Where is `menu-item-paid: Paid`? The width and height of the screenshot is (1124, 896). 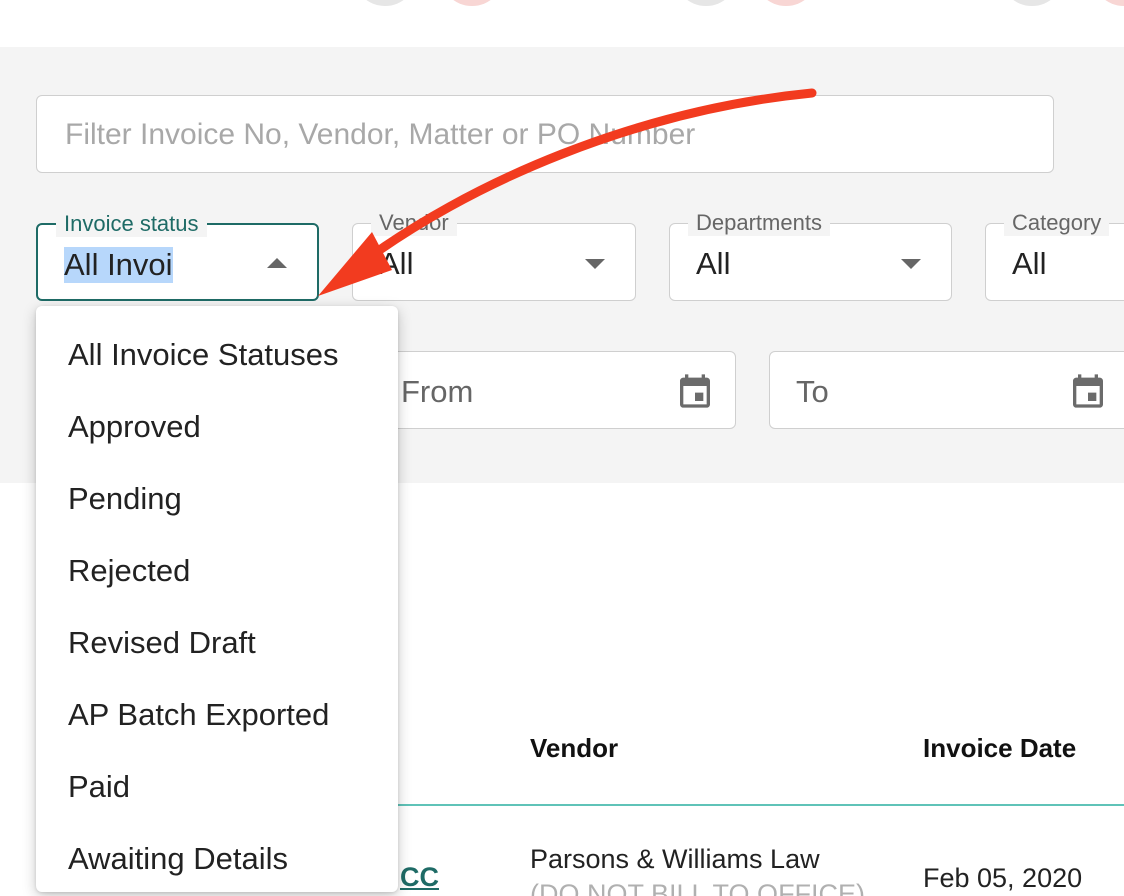 menu-item-paid: Paid is located at coordinates (217, 787).